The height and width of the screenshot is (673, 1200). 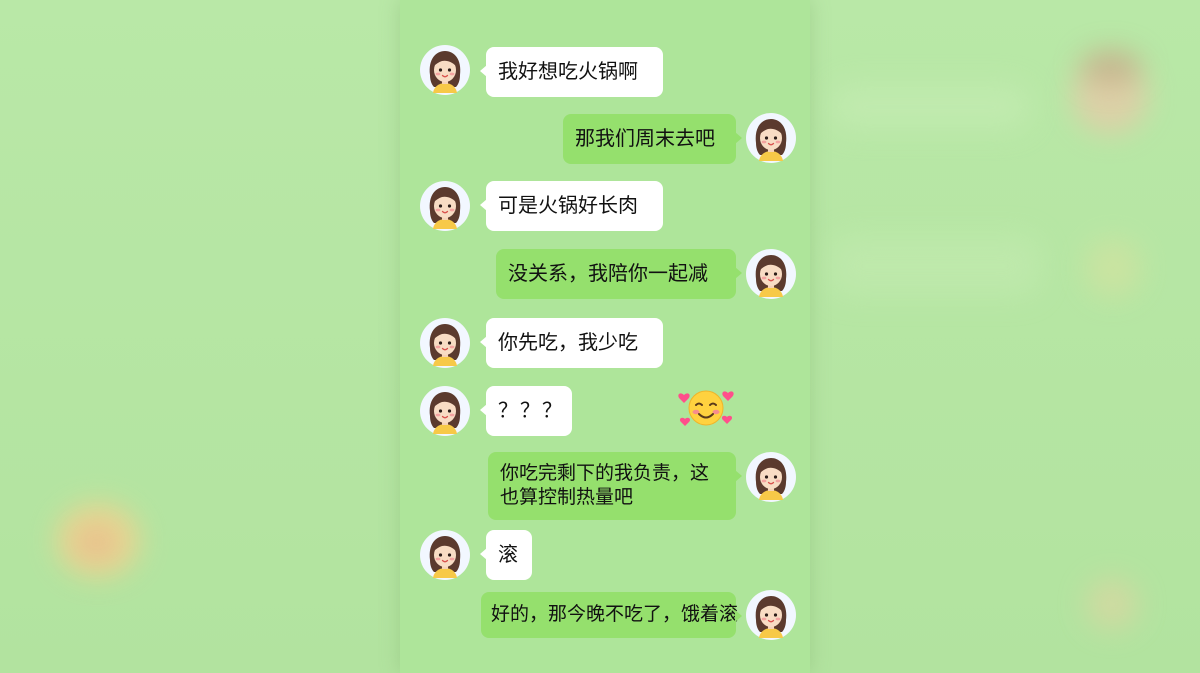 I want to click on message-bubble: 可是火锅好长肉, so click(x=571, y=206).